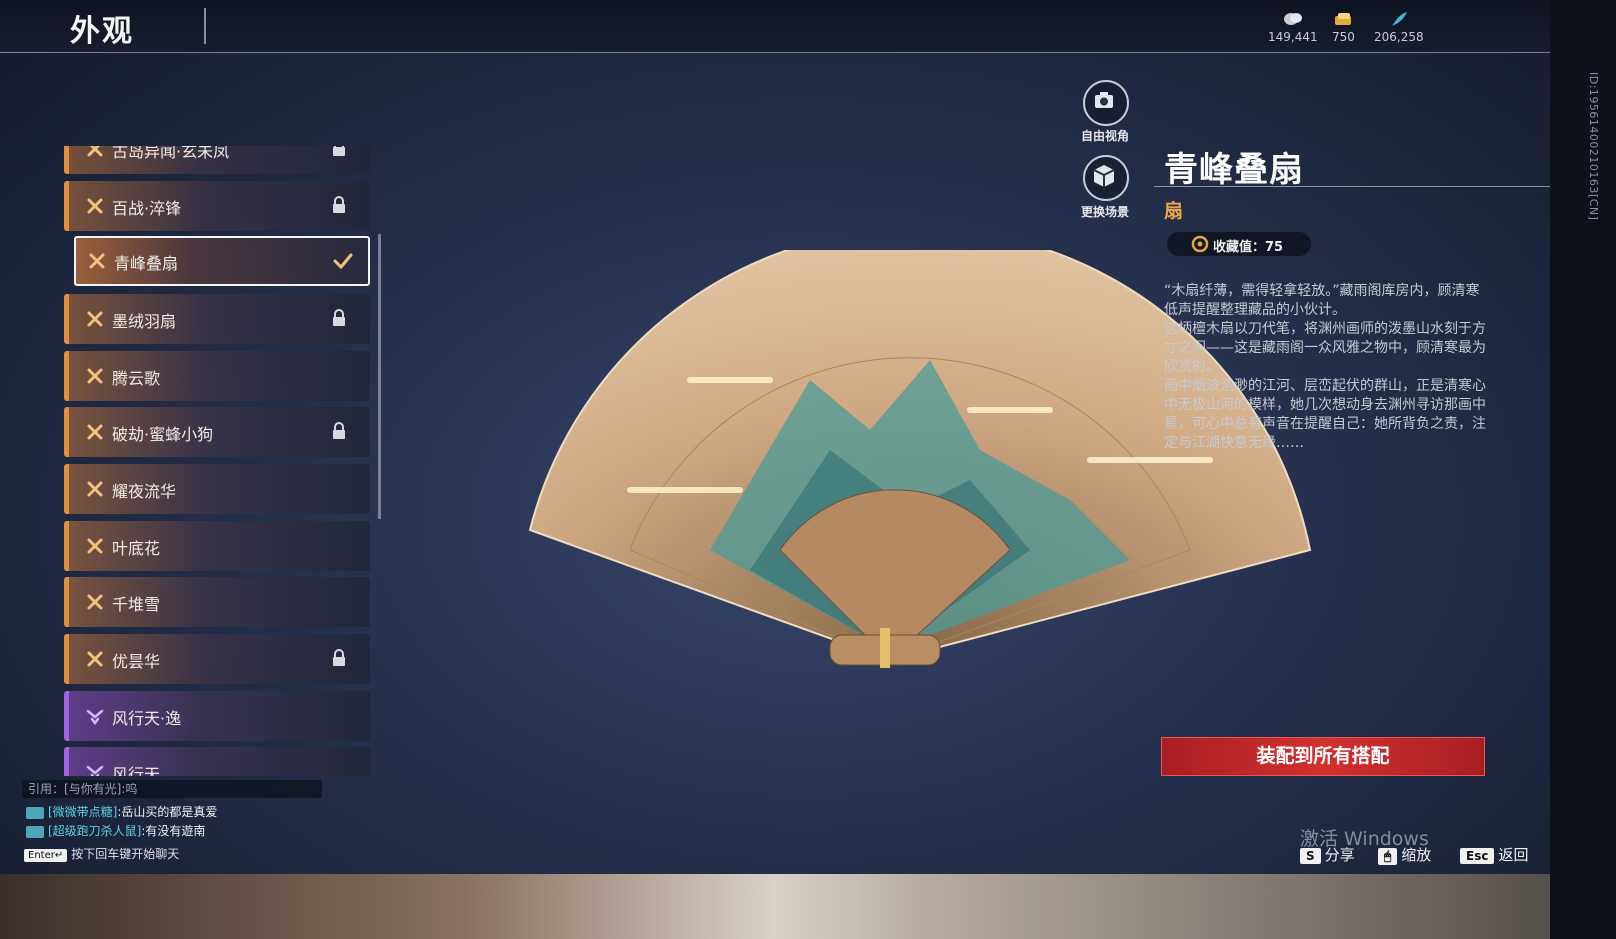  Describe the element at coordinates (136, 770) in the screenshot. I see `list-item-label: 风行天` at that location.